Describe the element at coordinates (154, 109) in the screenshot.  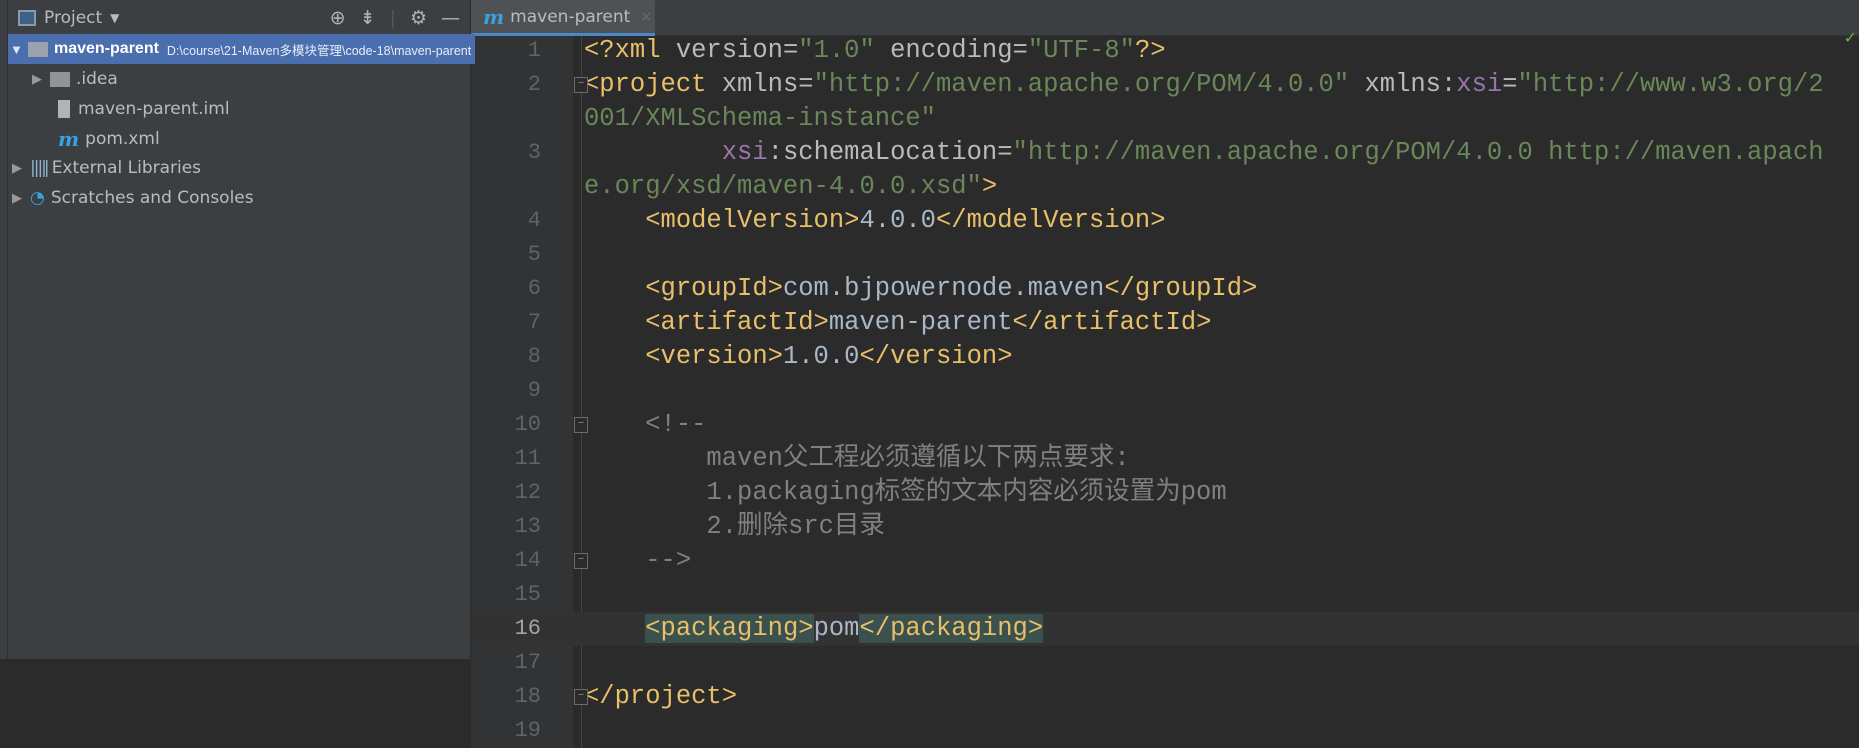
I see `item-name: maven-parent.iml` at that location.